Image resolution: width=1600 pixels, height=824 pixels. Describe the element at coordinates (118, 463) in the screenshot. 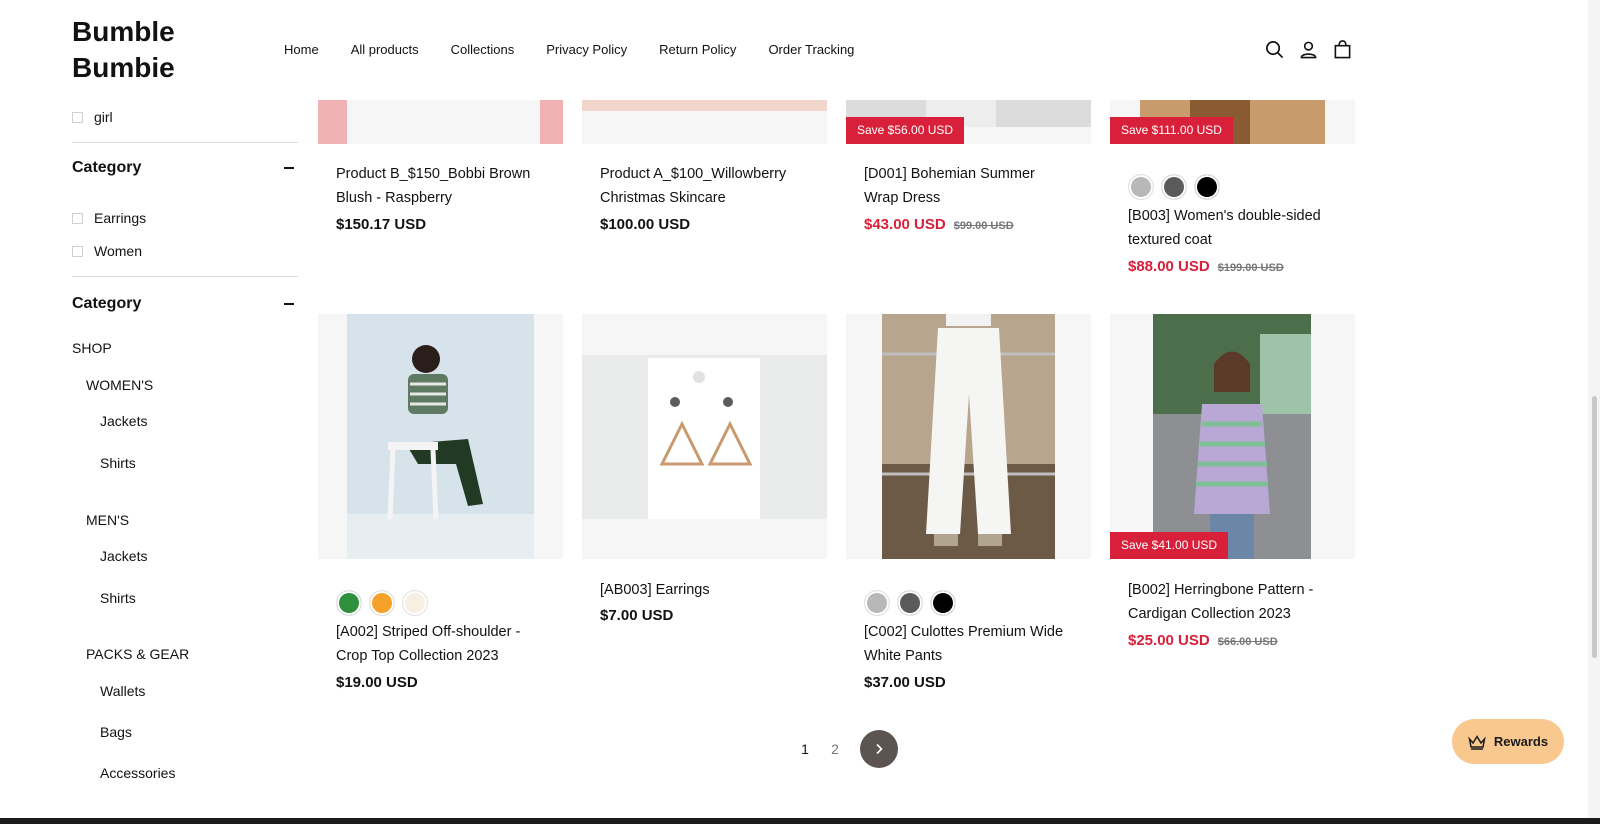

I see `tree-item-womens-shirts: Shirts` at that location.